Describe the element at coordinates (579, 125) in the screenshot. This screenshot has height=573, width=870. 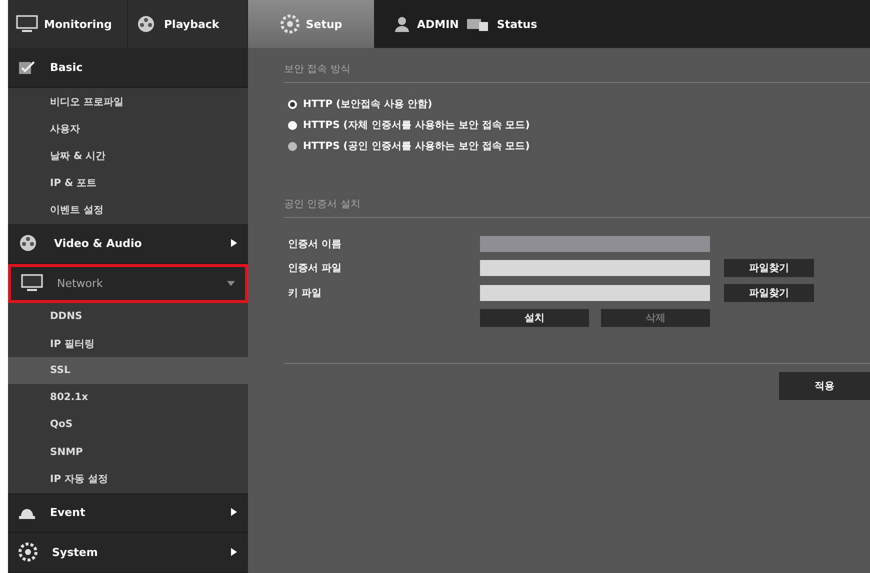
I see `radio-option: HTTPS (자체 인증서를 사용하는 보안 접속 모드)` at that location.